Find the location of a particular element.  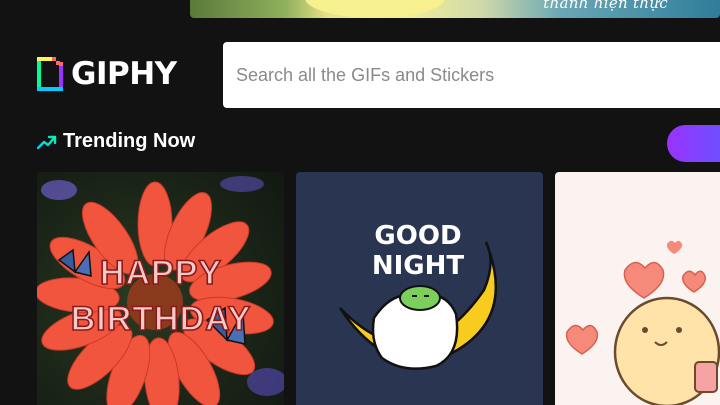

clips-pill-button is located at coordinates (693, 143).